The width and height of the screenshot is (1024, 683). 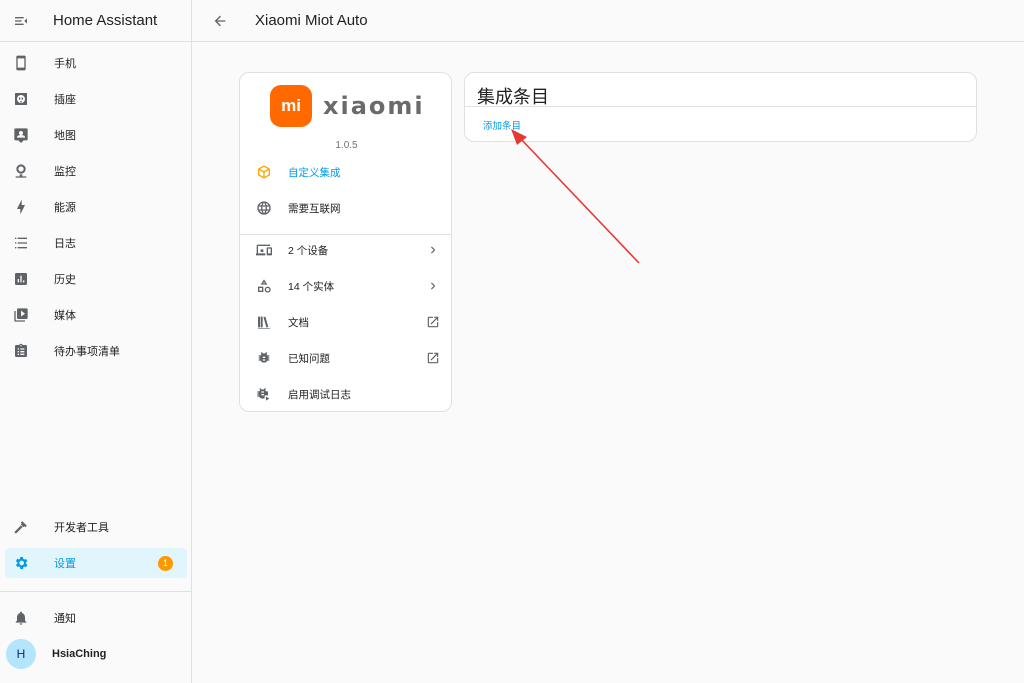 I want to click on map-icon, so click(x=21, y=135).